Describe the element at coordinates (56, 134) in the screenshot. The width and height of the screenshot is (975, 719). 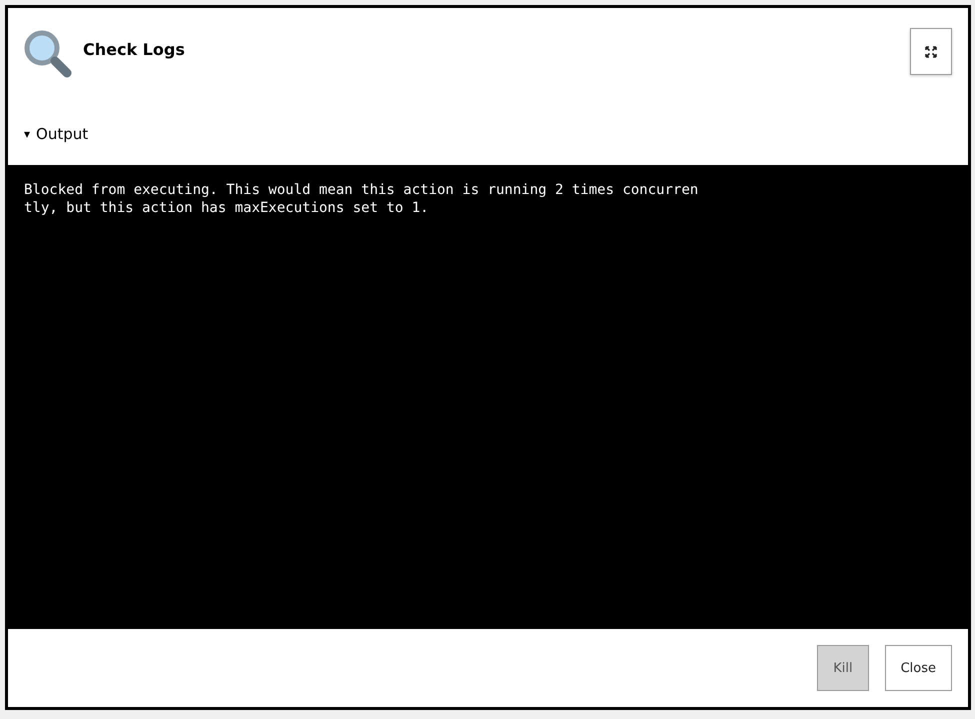
I see `output-toggle: ▾ Output` at that location.